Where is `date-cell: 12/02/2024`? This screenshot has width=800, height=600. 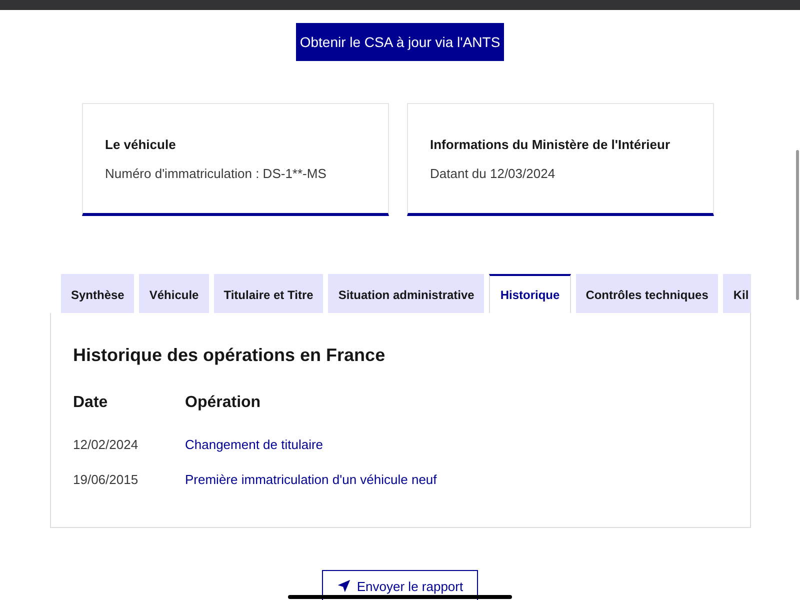
date-cell: 12/02/2024 is located at coordinates (105, 444).